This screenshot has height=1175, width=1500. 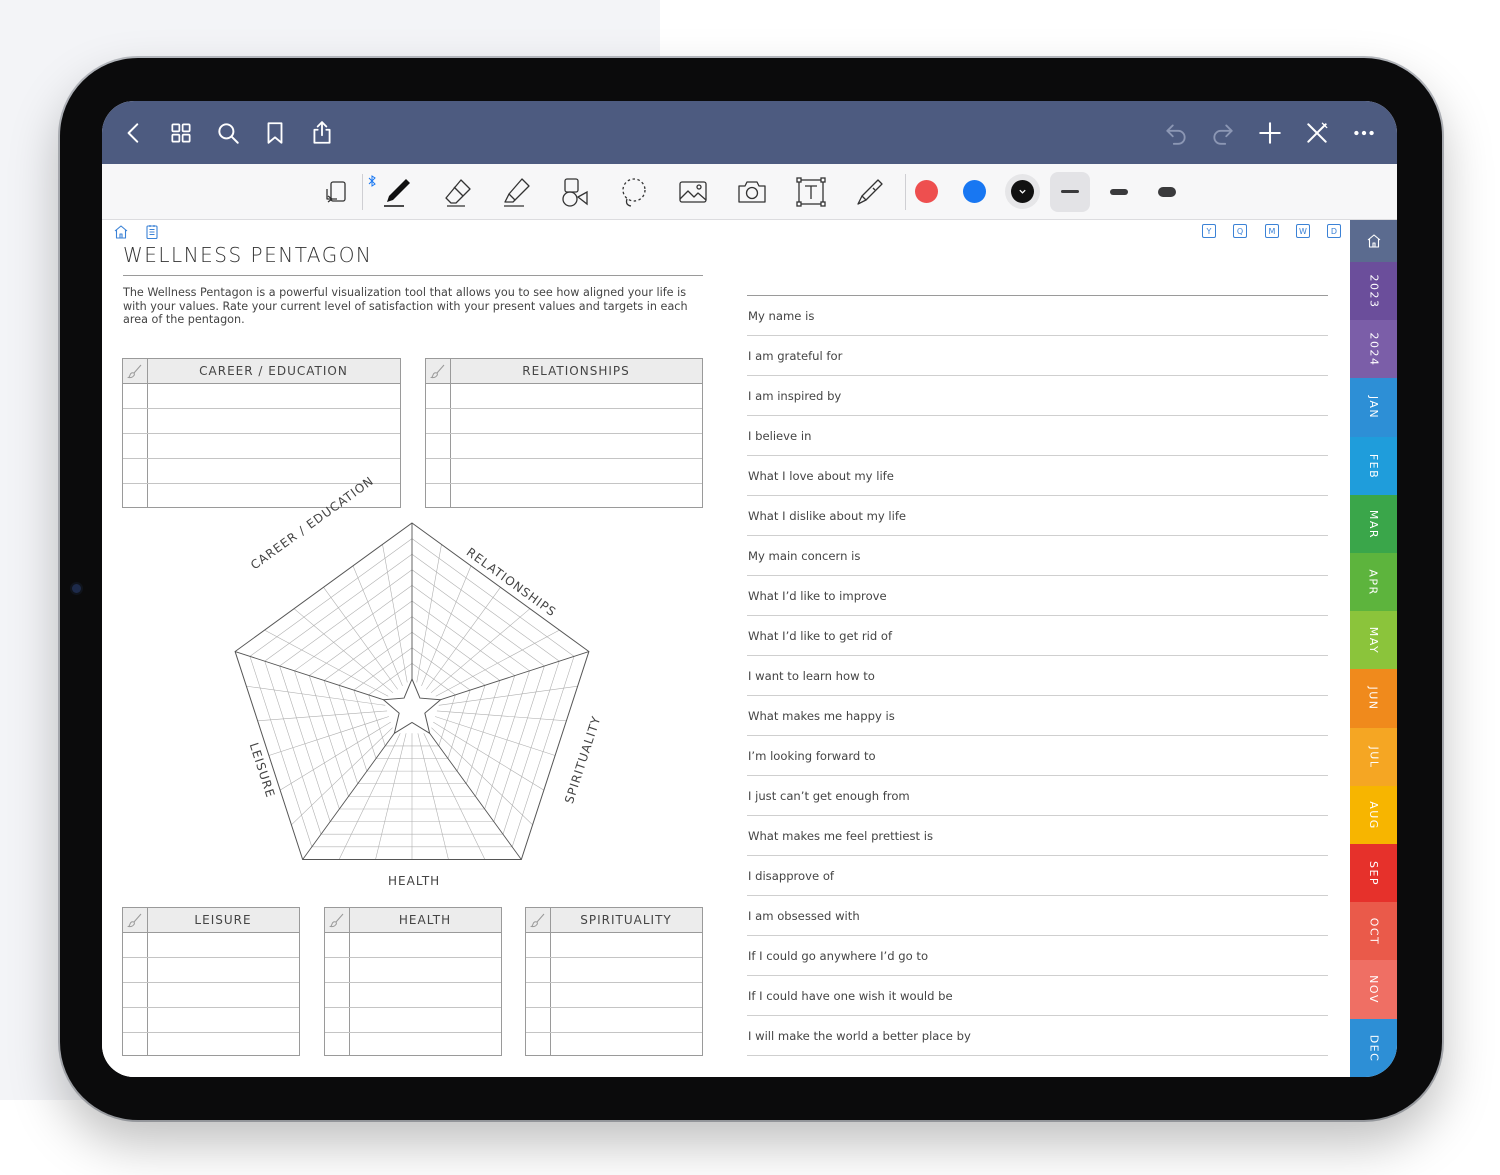 What do you see at coordinates (1037, 916) in the screenshot?
I see `prompt-line: I am obsessed with` at bounding box center [1037, 916].